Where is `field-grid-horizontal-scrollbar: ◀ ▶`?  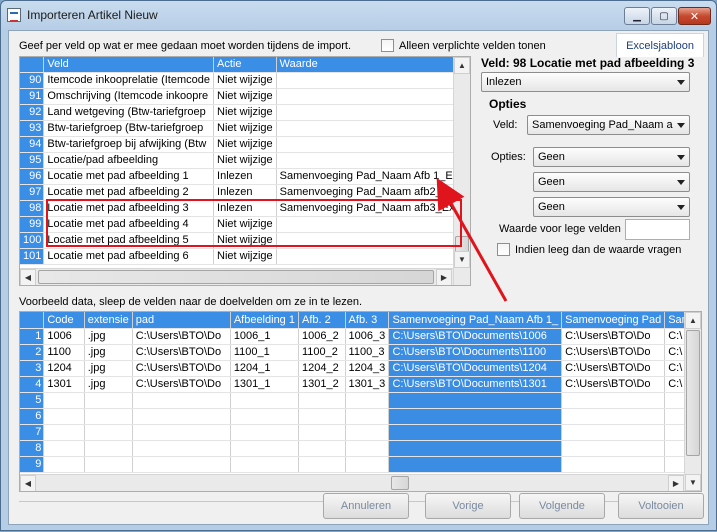
field-grid-horizontal-scrollbar: ◀ ▶ is located at coordinates (236, 276).